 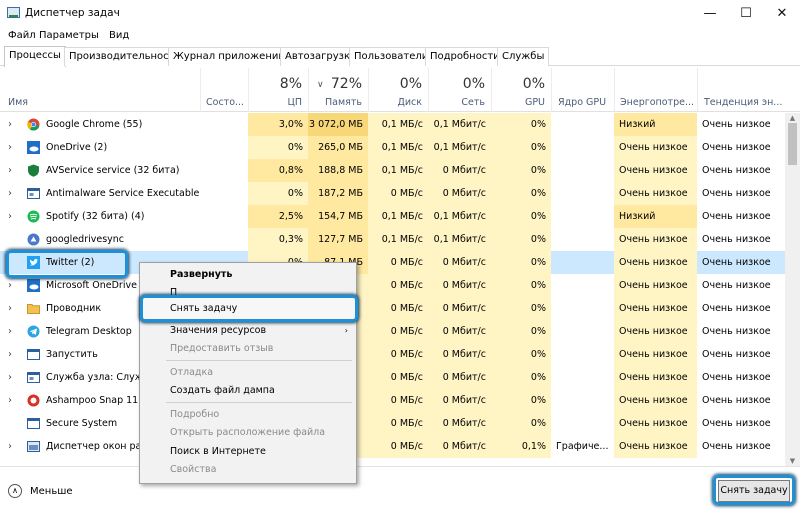 What do you see at coordinates (229, 56) in the screenshot?
I see `tab-app-history: Журнал приложений` at bounding box center [229, 56].